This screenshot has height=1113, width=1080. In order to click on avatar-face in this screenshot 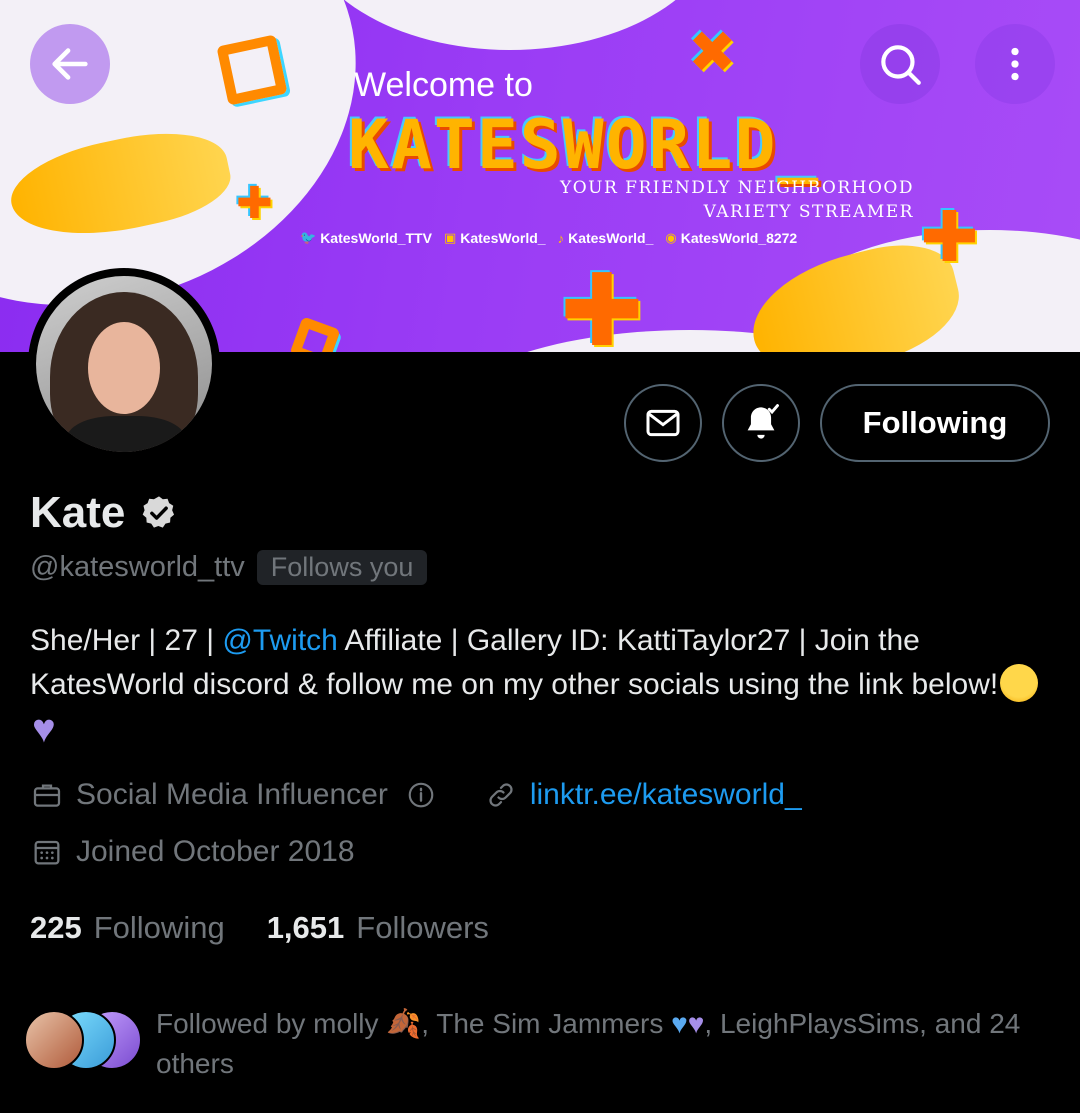, I will do `click(124, 368)`.